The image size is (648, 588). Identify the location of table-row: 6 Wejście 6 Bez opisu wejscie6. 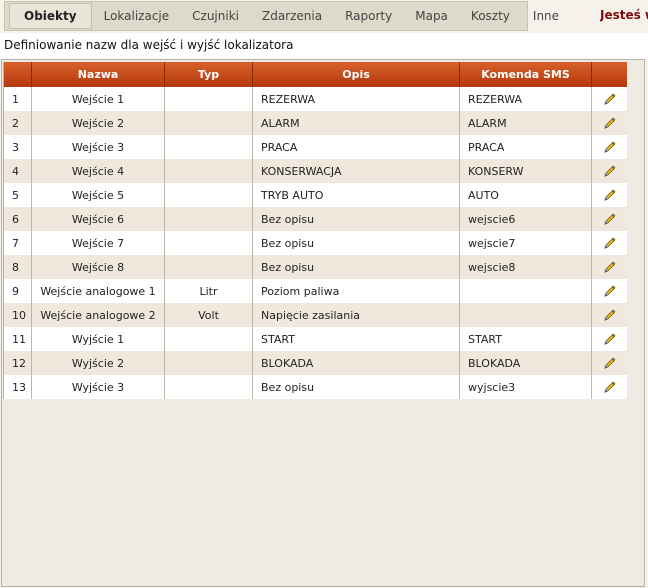
(315, 219).